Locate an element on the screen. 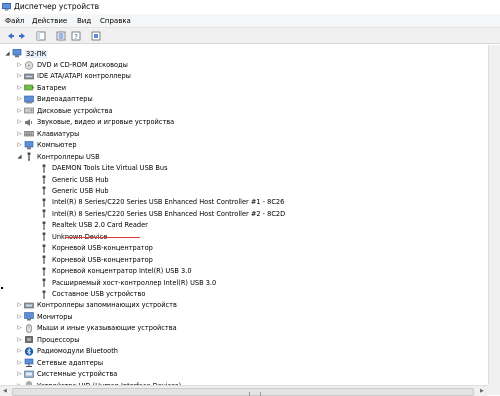 The width and height of the screenshot is (500, 396). tree-category-mouse: ▷ Мыши и иные указывающие устройства is located at coordinates (96, 328).